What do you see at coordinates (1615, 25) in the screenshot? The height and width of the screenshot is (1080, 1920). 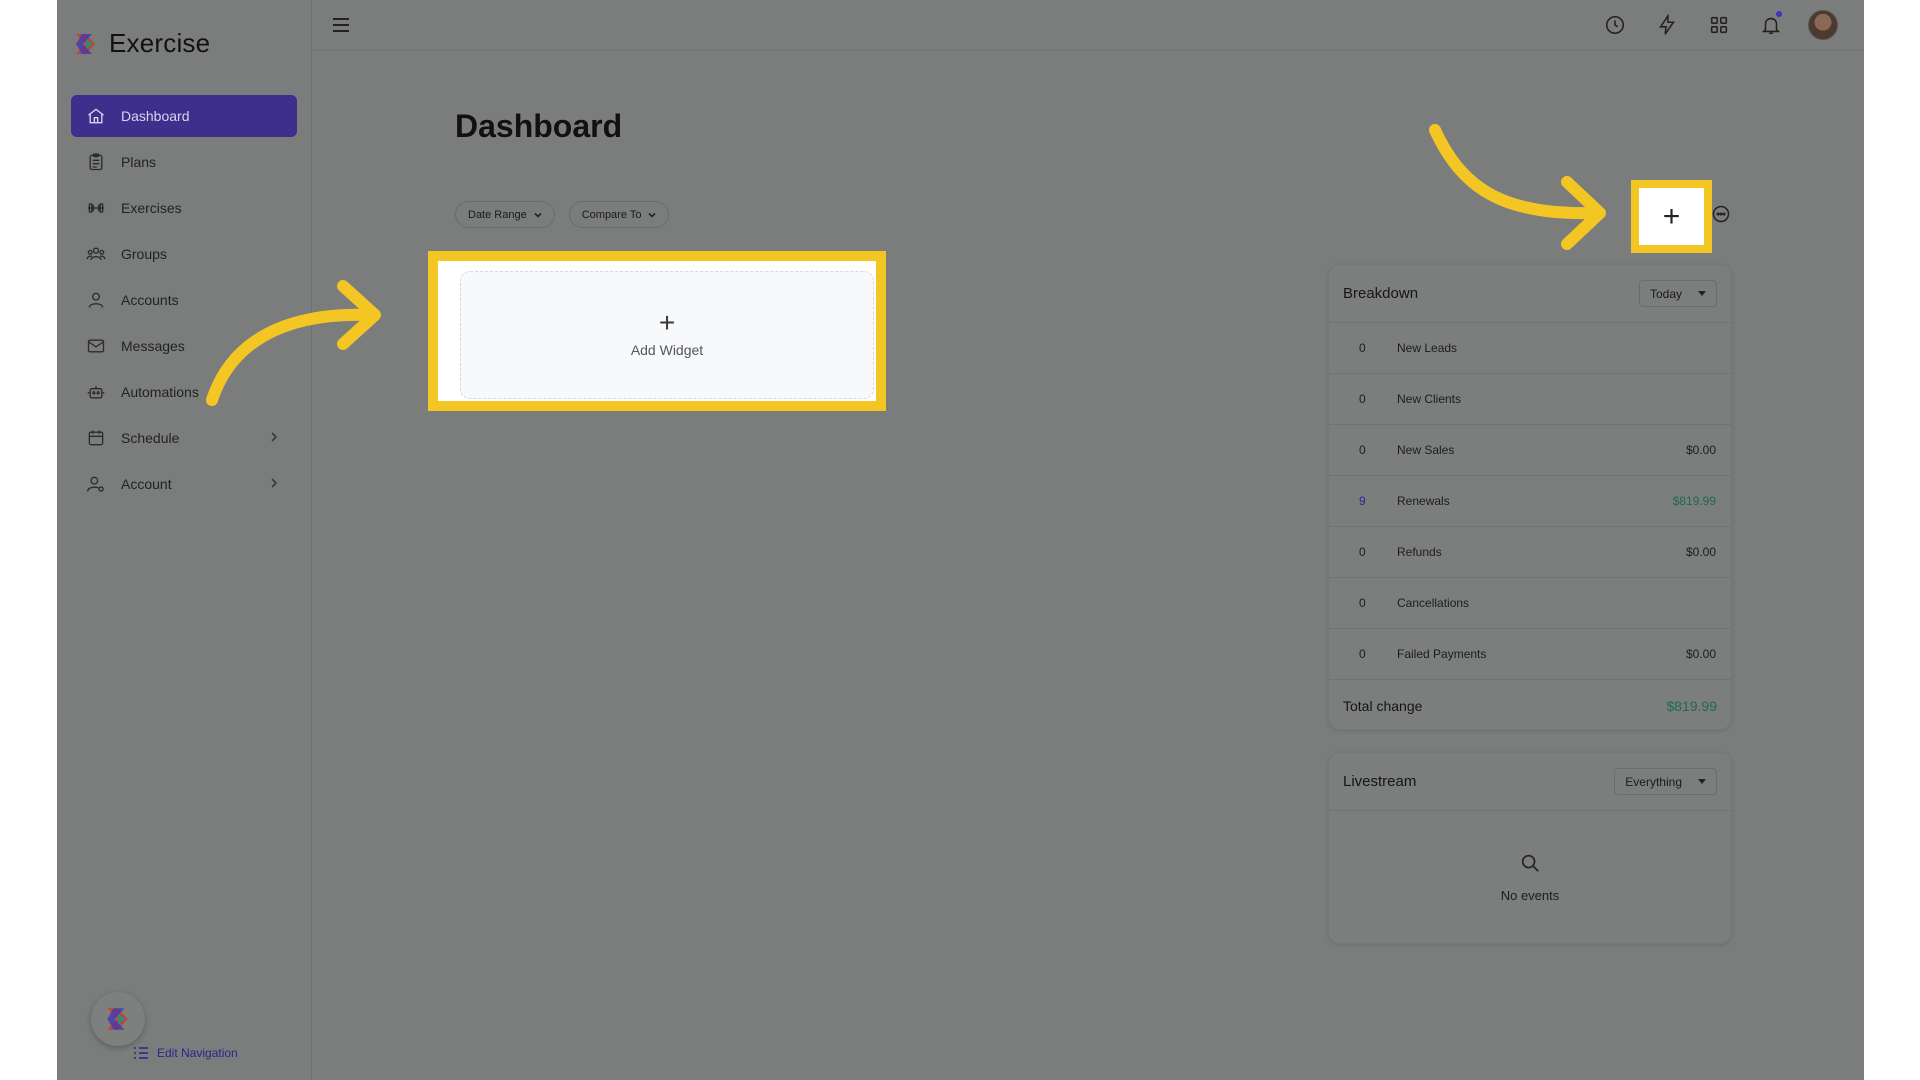 I see `clock-icon` at bounding box center [1615, 25].